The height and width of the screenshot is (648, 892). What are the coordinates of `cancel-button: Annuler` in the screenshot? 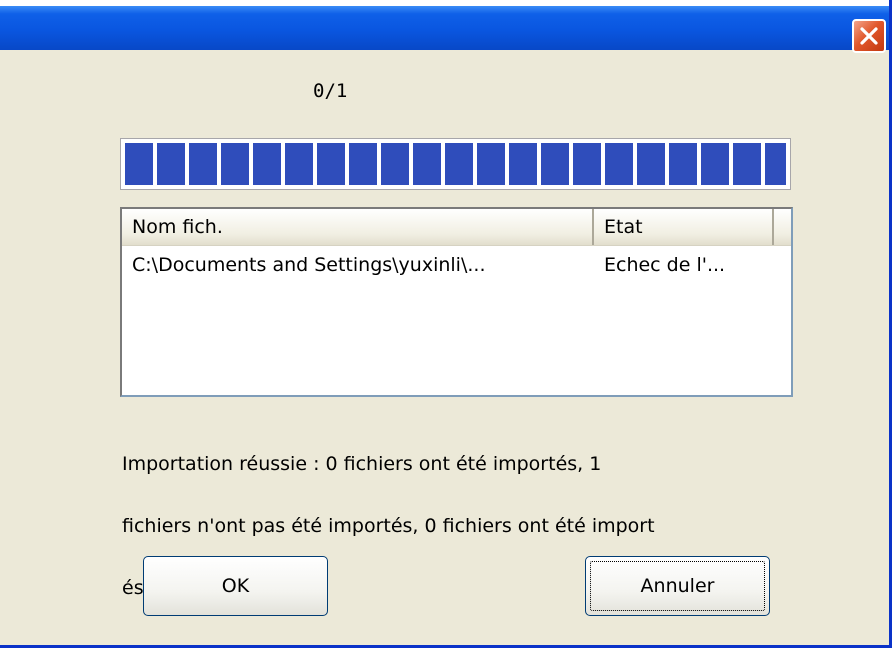 It's located at (677, 586).